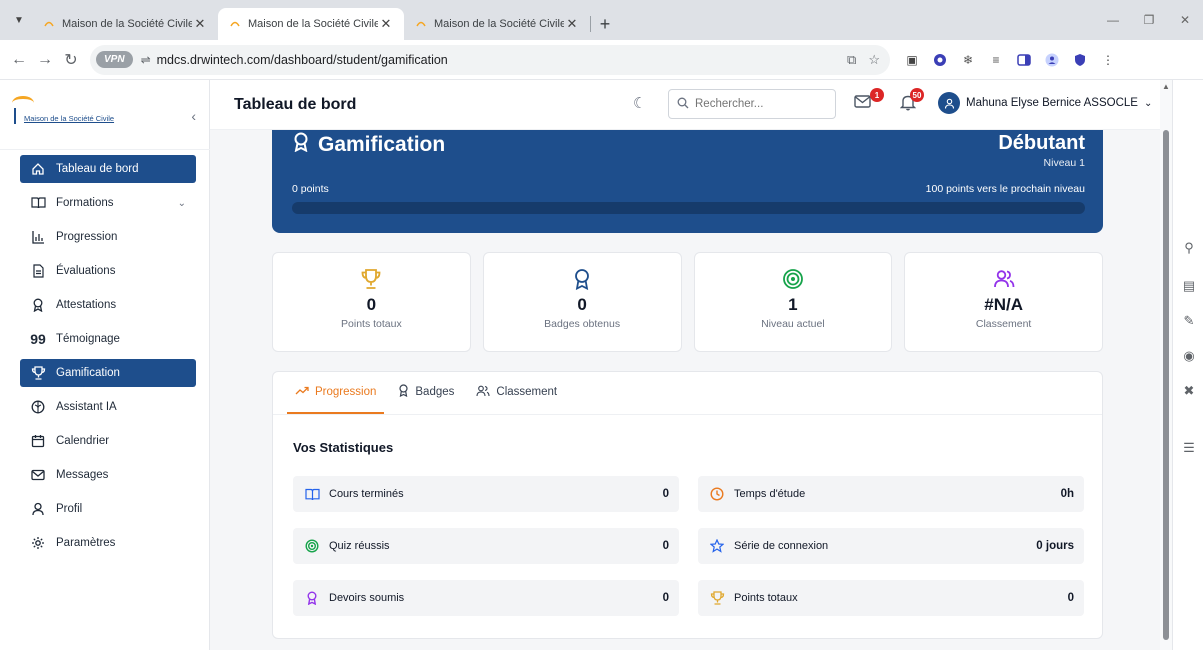  Describe the element at coordinates (1108, 60) in the screenshot. I see `browser-menu-icon: ⋮` at that location.